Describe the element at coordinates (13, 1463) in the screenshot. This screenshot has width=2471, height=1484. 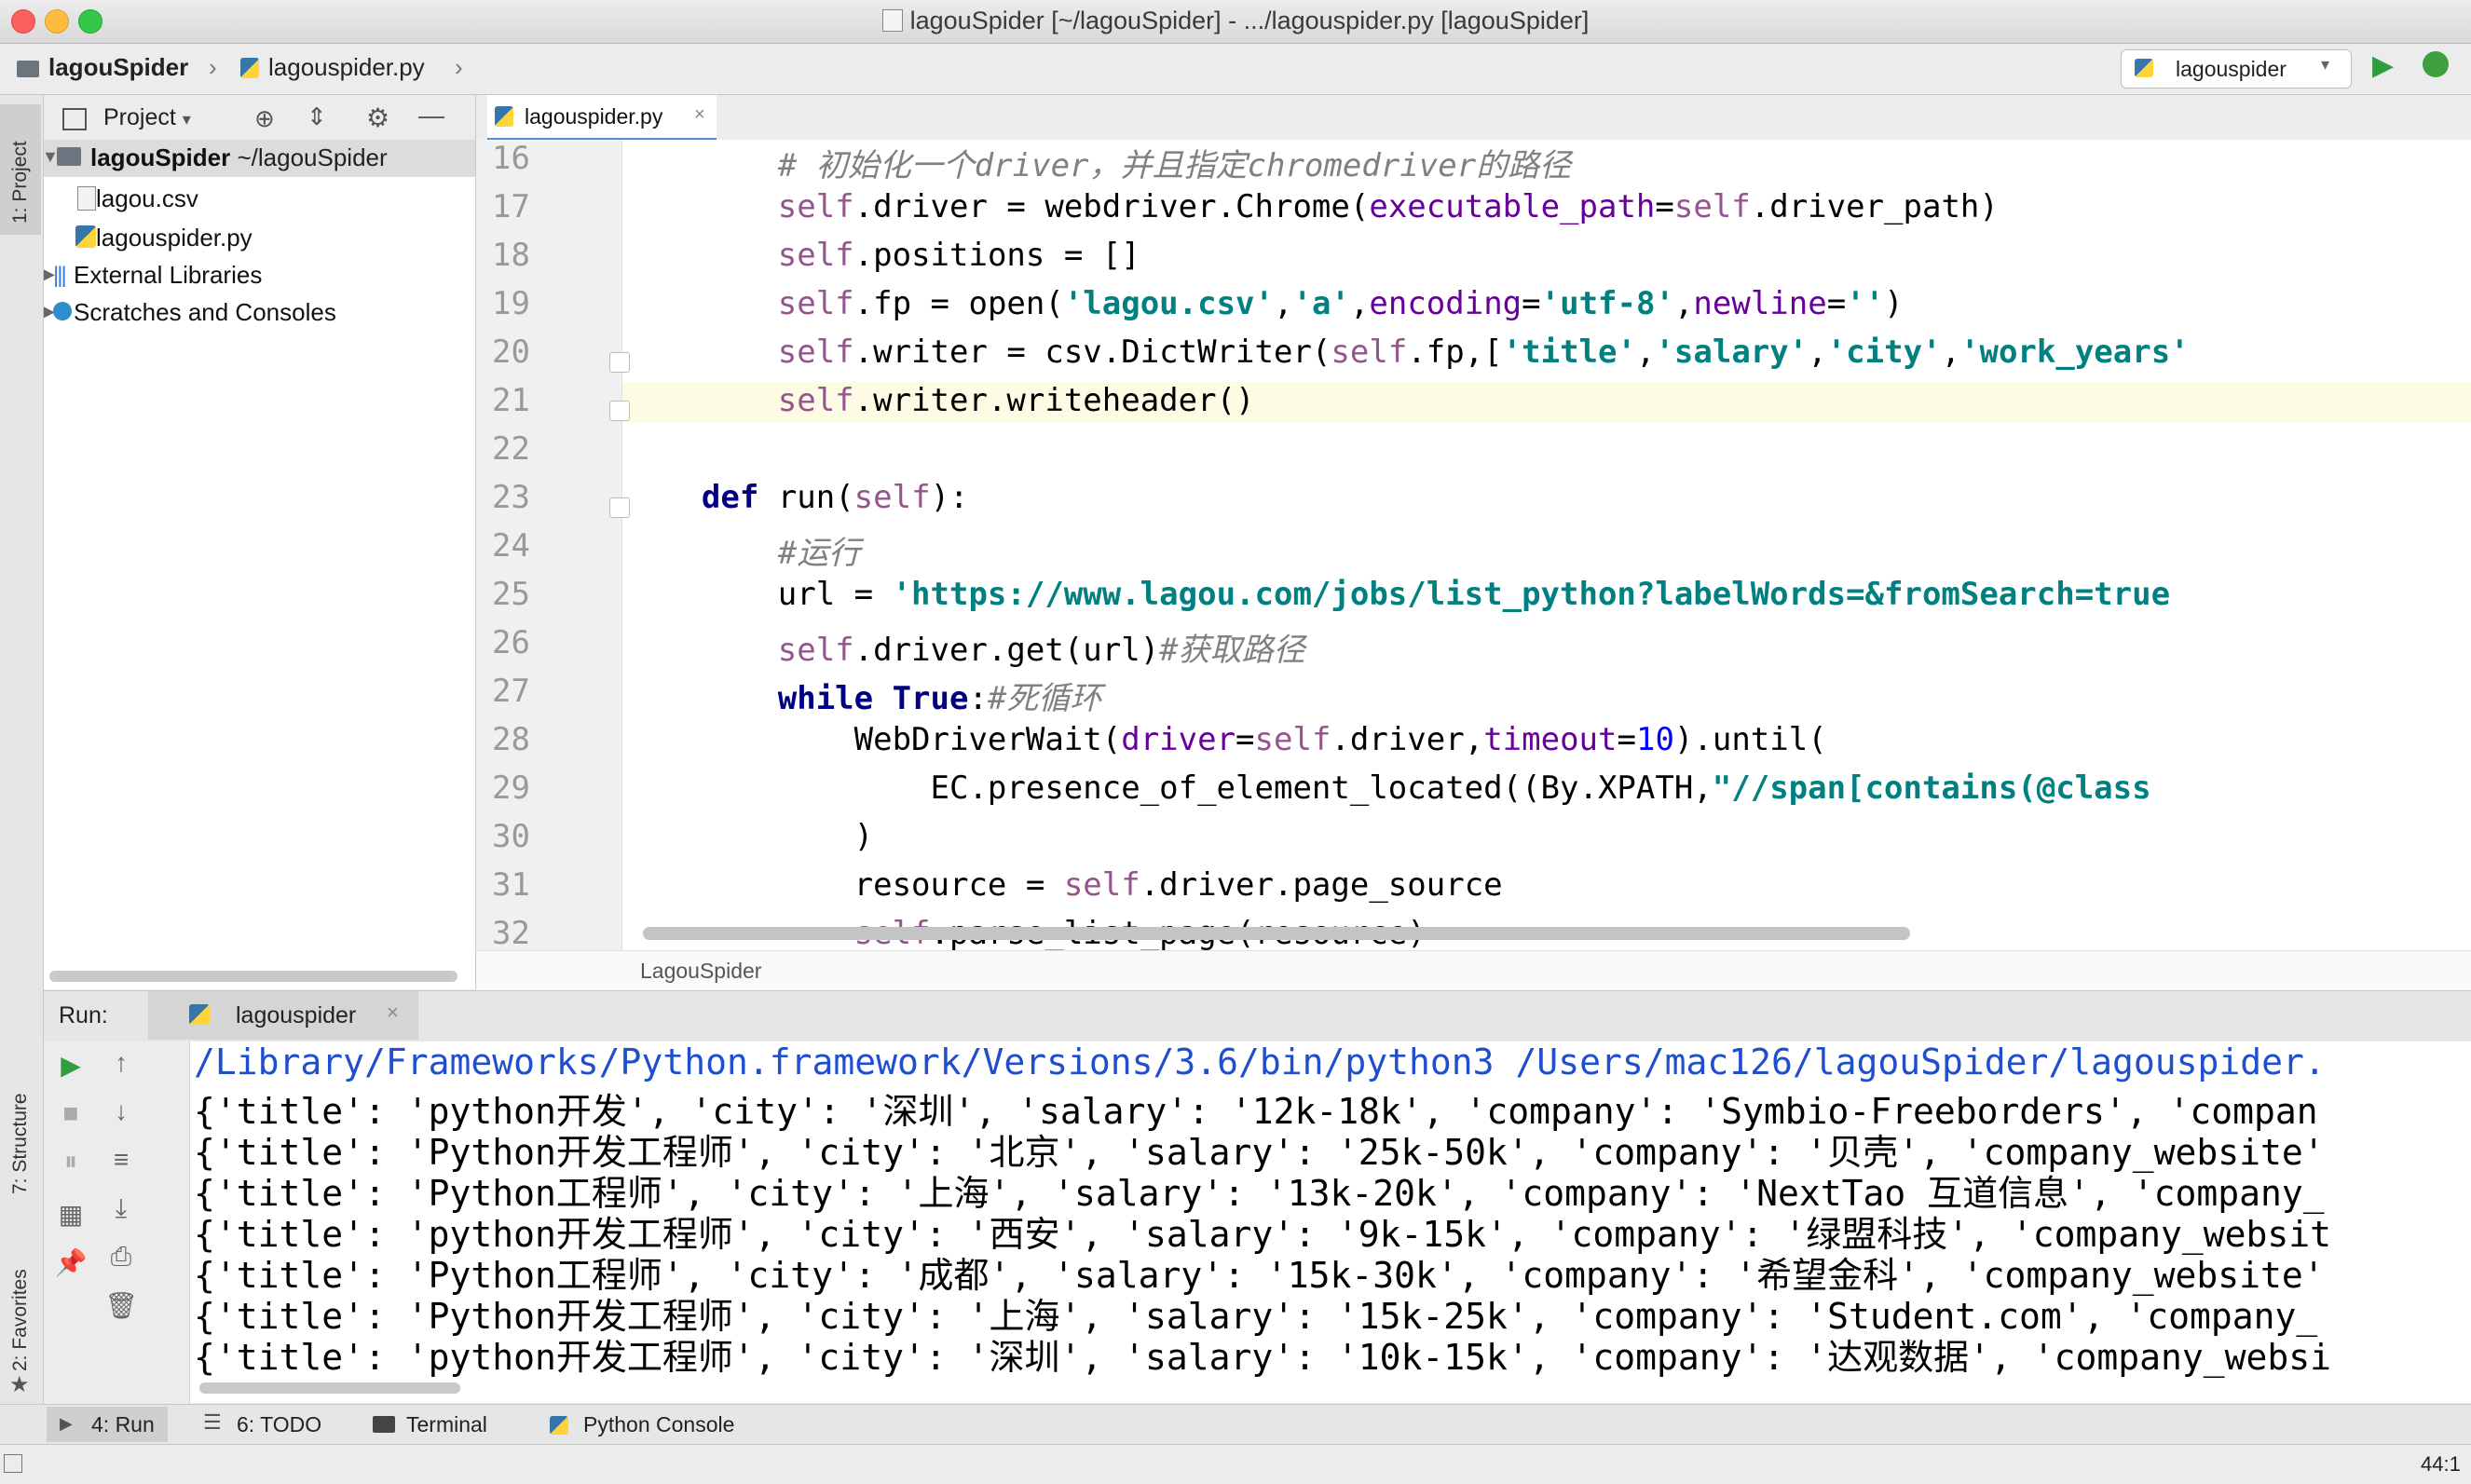
I see `status-panel-icon` at that location.